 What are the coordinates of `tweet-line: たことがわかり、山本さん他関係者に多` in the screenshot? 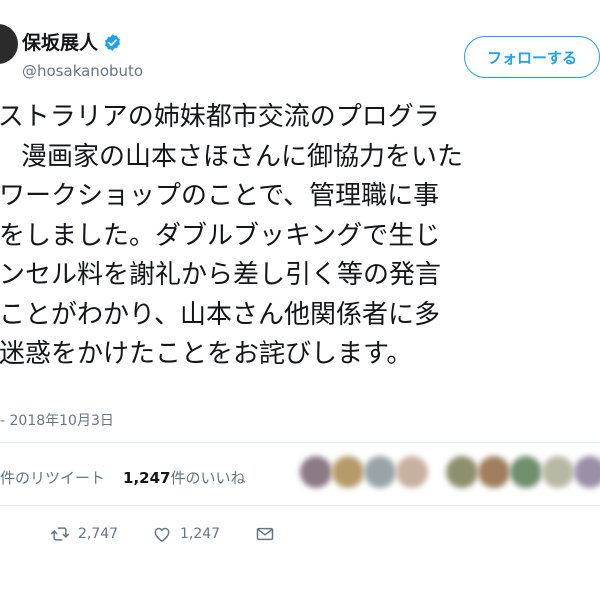 It's located at (220, 314).